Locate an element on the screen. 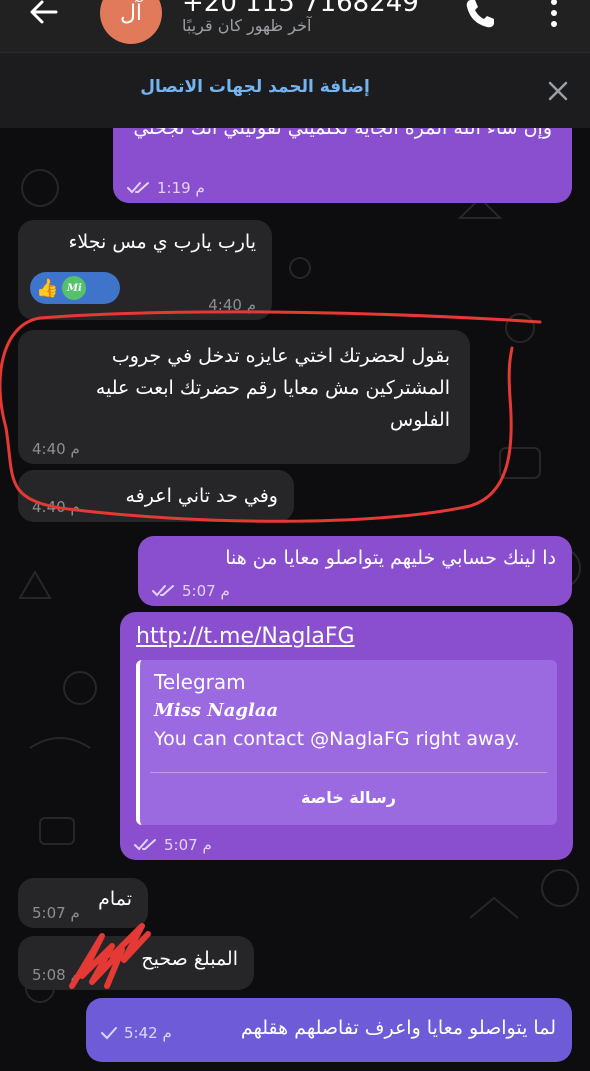 The image size is (590, 1071). add-contact-link: إضافة الحمد لجهات الاتصال is located at coordinates (255, 87).